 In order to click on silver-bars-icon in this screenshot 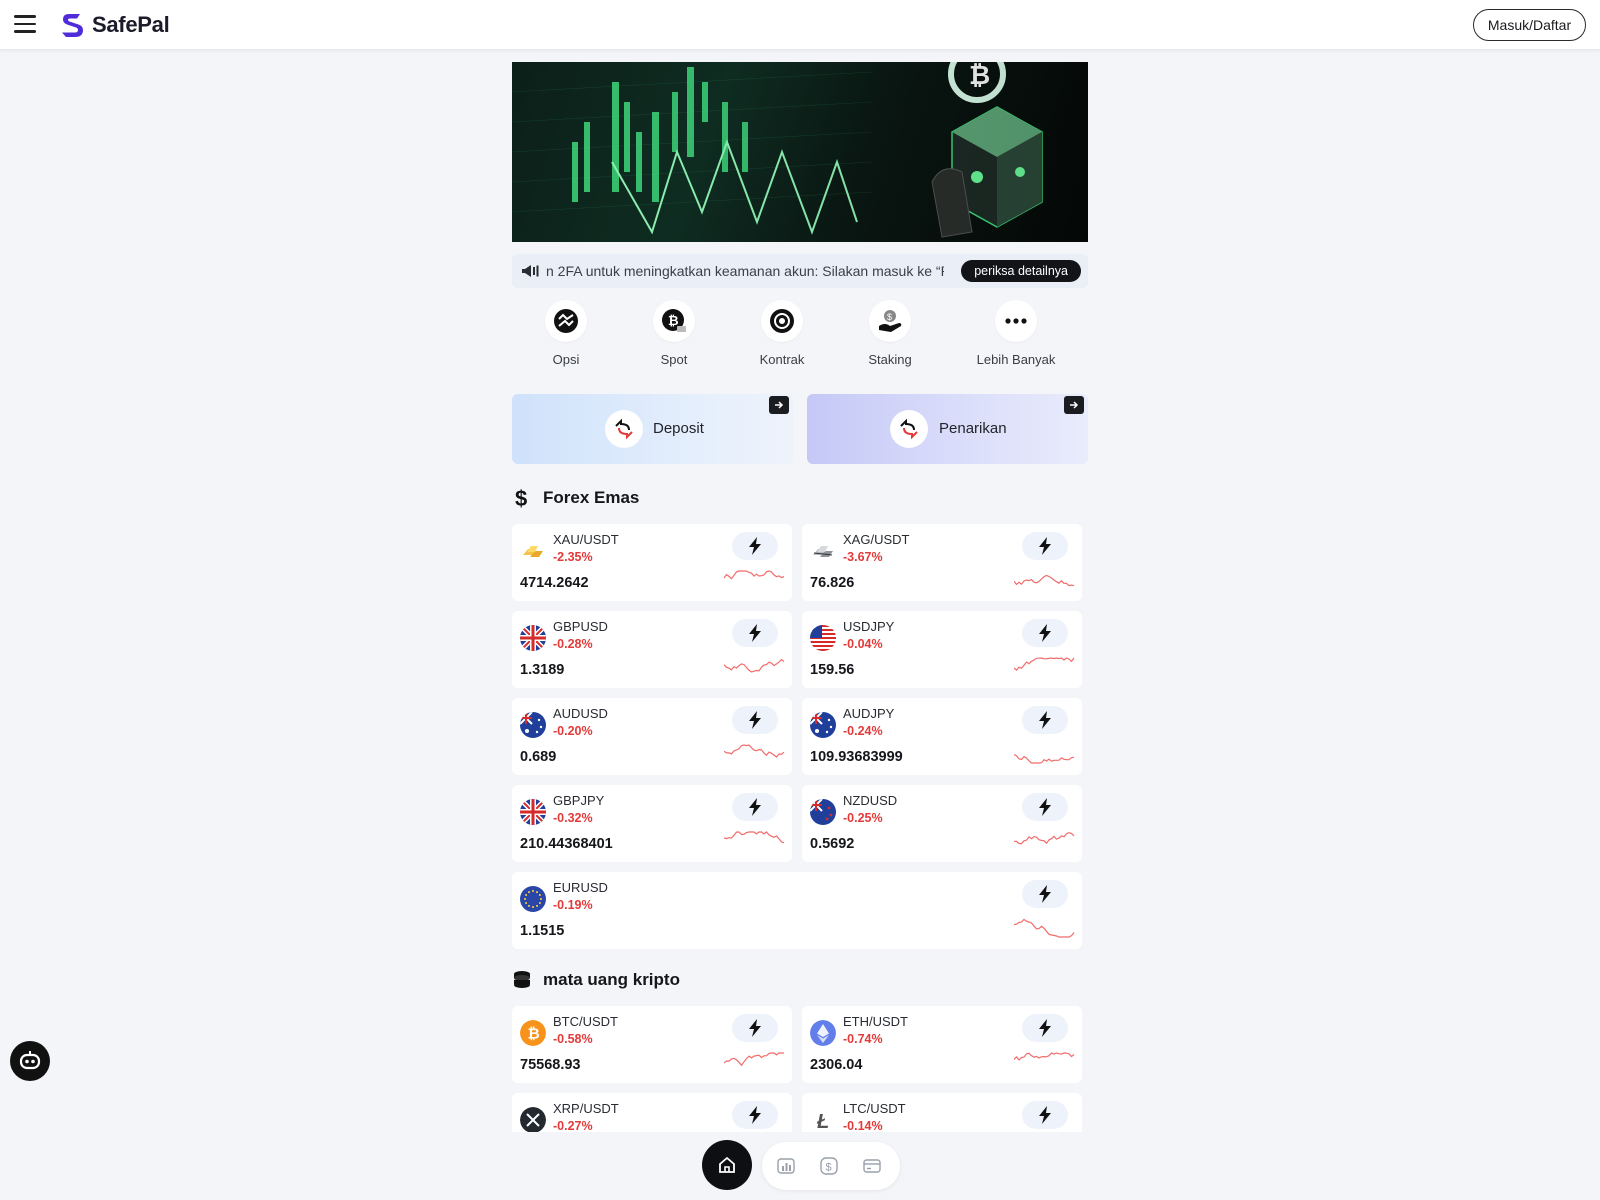, I will do `click(823, 551)`.